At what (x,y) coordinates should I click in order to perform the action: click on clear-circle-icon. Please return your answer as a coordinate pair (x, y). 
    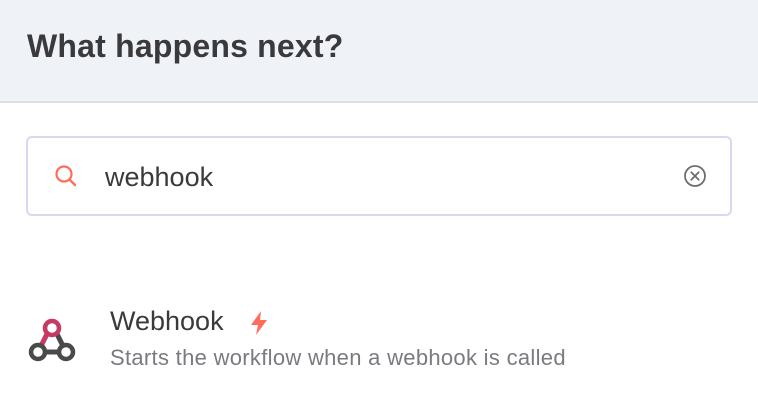
    Looking at the image, I should click on (695, 176).